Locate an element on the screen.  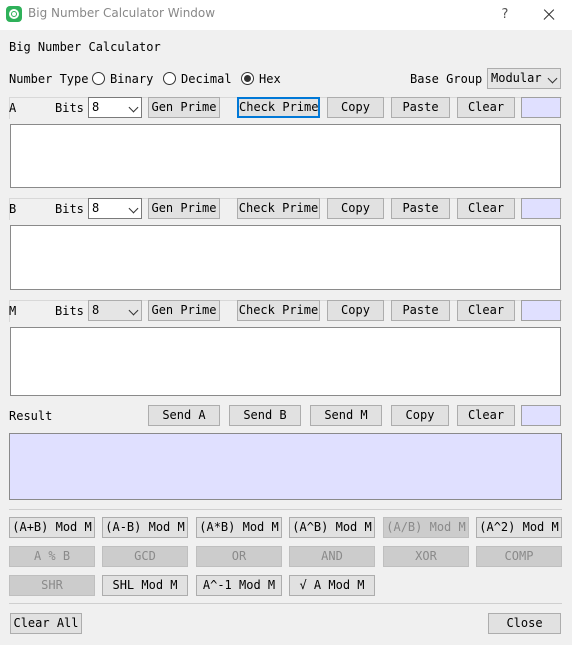
op-square-mod-button: (A^2) Mod M is located at coordinates (519, 527).